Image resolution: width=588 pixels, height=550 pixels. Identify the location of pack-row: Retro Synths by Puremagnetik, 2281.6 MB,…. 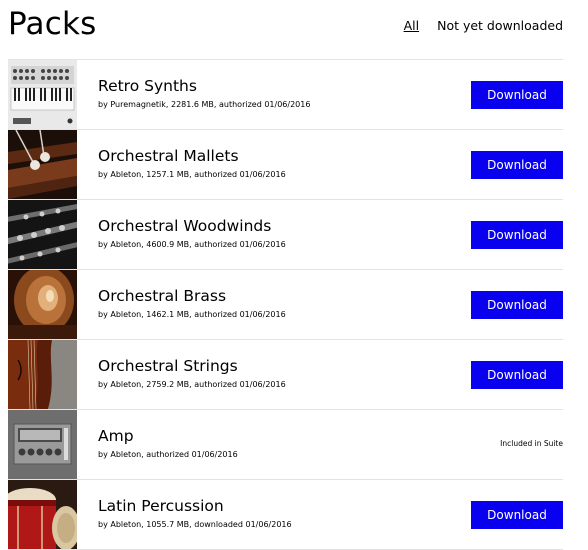
(285, 94).